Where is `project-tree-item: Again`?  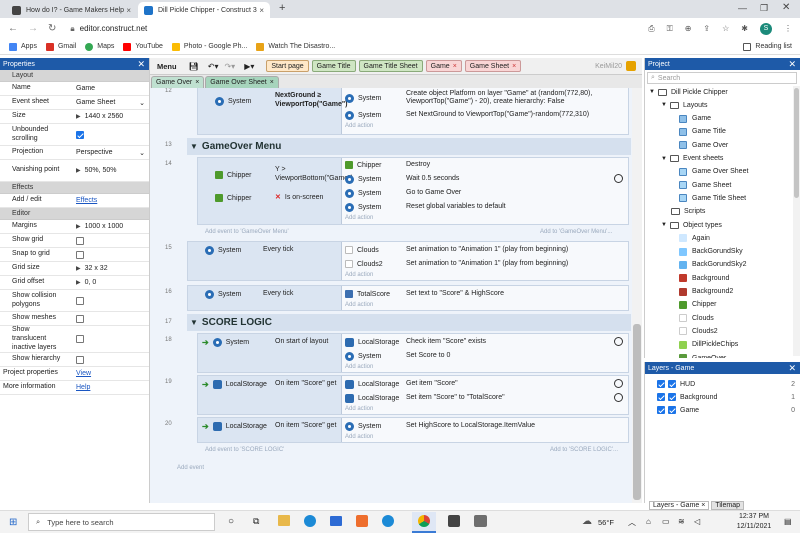 project-tree-item: Again is located at coordinates (694, 238).